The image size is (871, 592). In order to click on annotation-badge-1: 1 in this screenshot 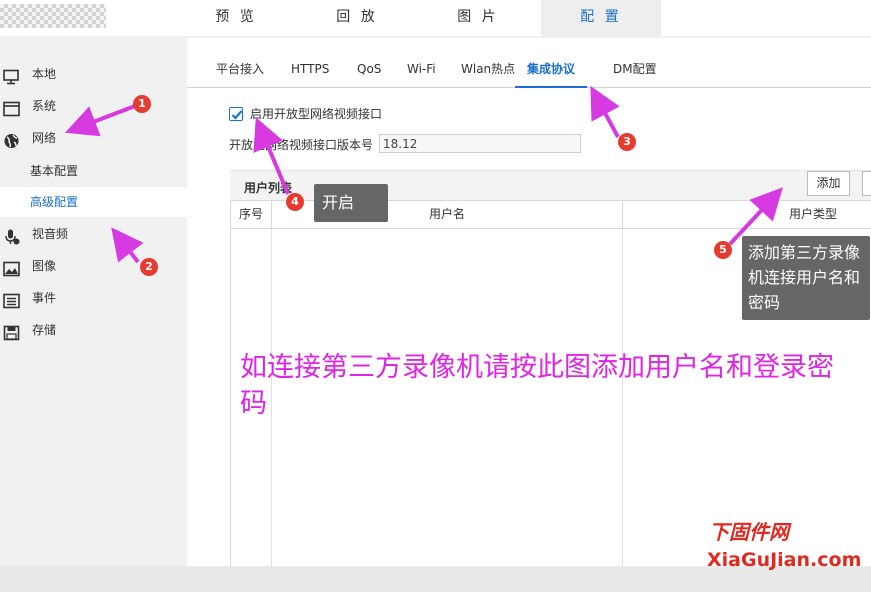, I will do `click(142, 104)`.